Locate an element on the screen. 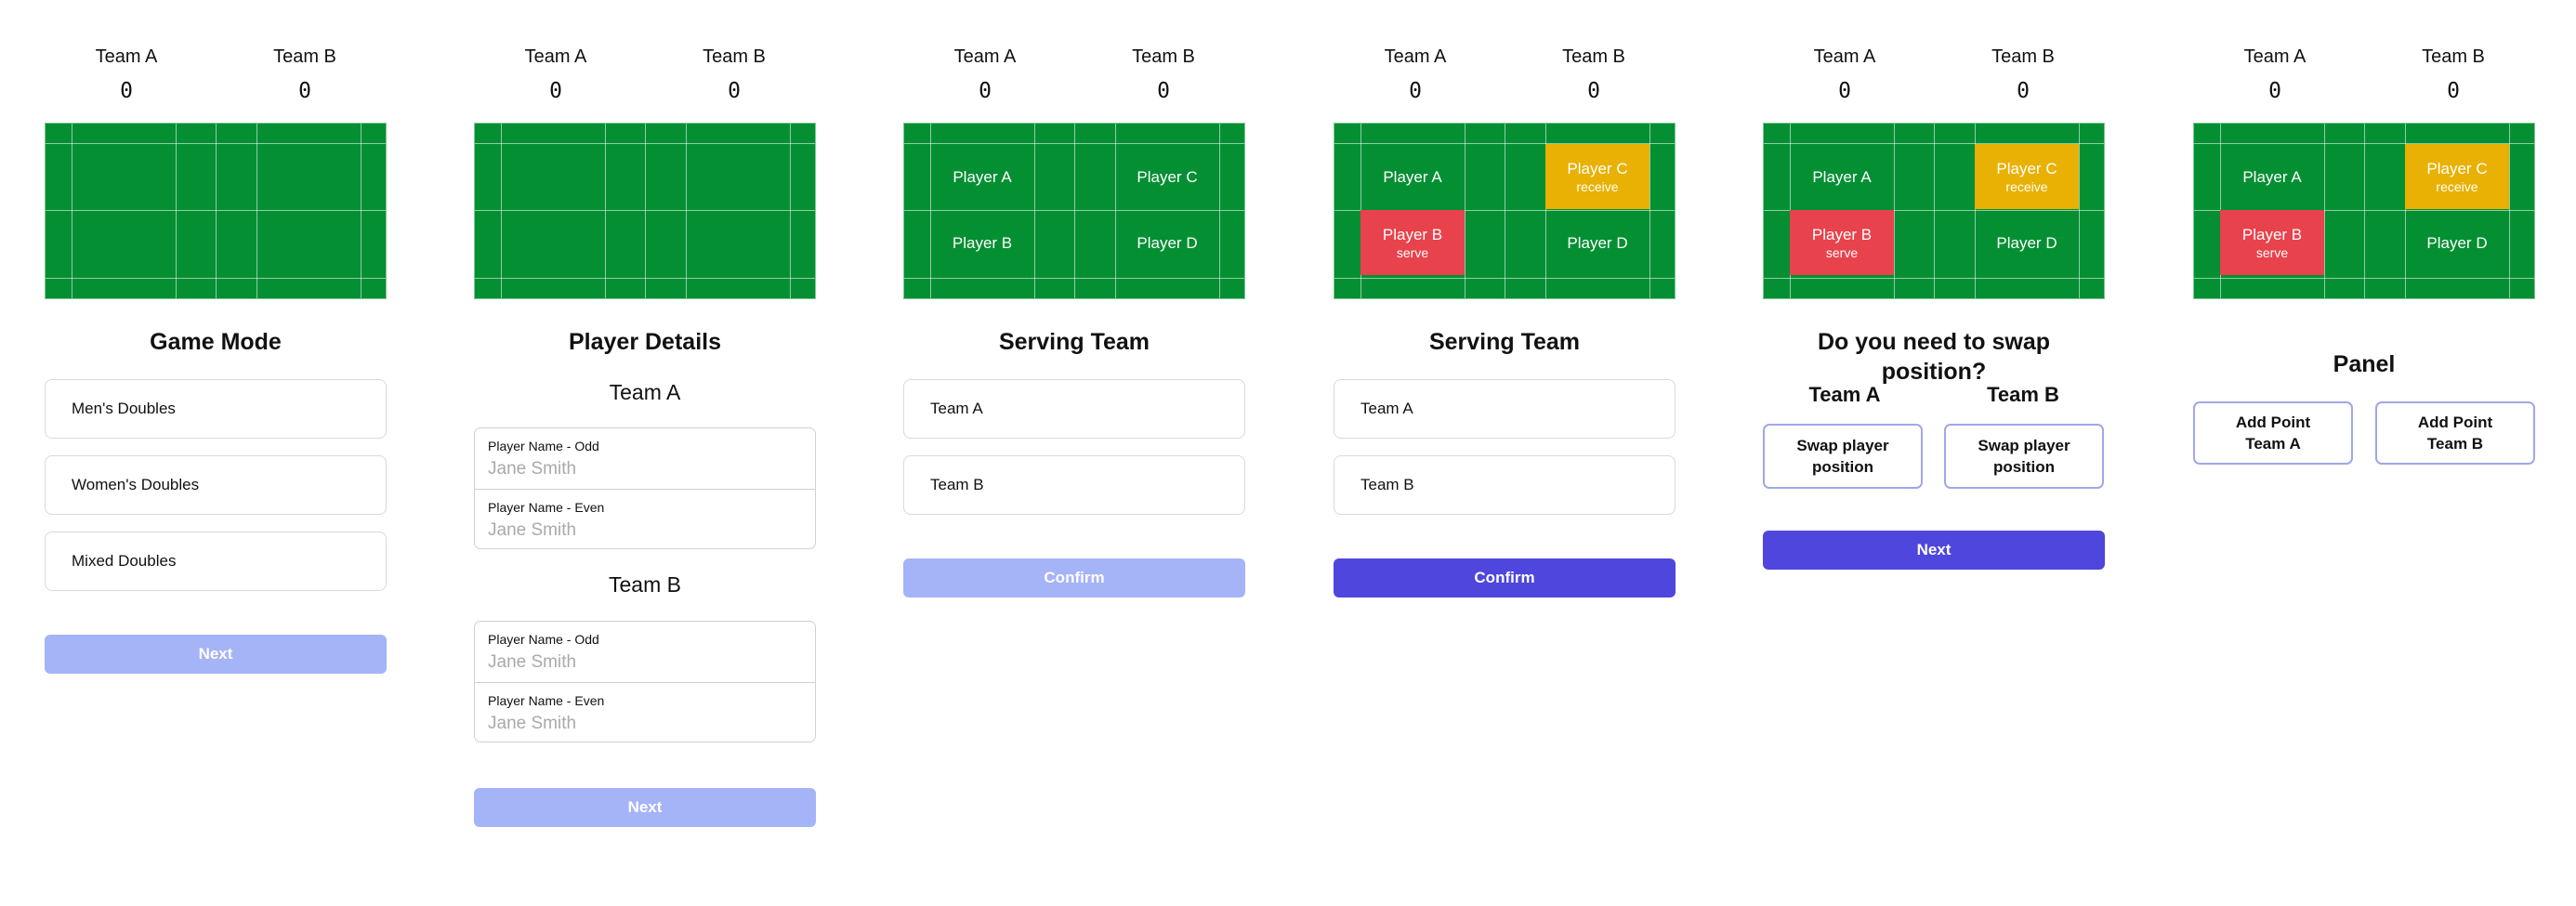 Image resolution: width=2576 pixels, height=906 pixels. page-title: Panel is located at coordinates (2364, 364).